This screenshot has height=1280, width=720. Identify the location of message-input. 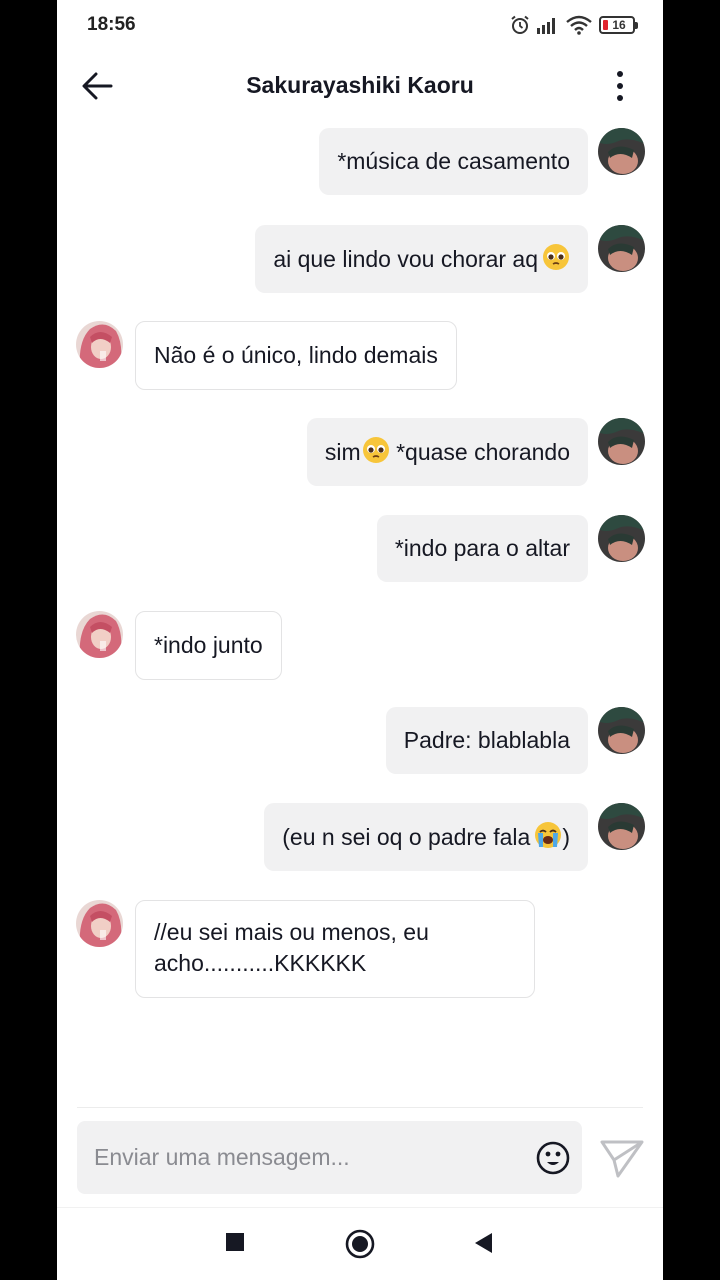
(302, 1157).